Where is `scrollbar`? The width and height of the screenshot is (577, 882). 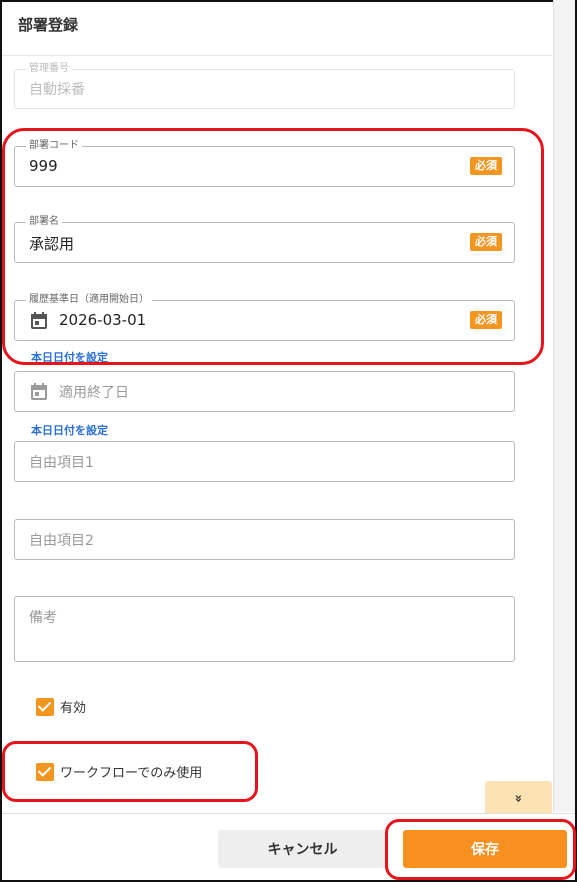
scrollbar is located at coordinates (564, 406).